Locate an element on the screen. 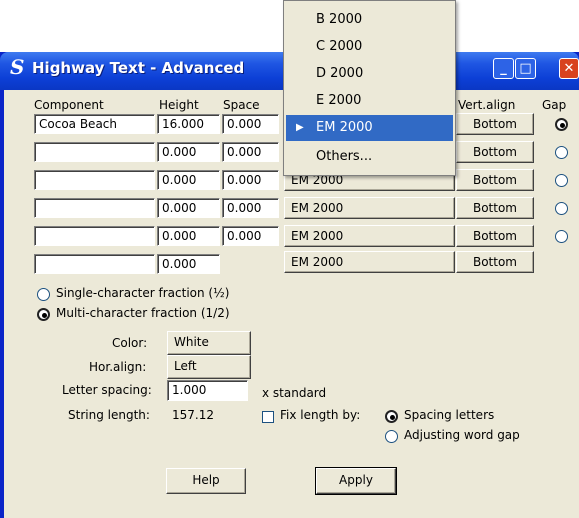  triangle-right-icon: ▶ is located at coordinates (300, 127).